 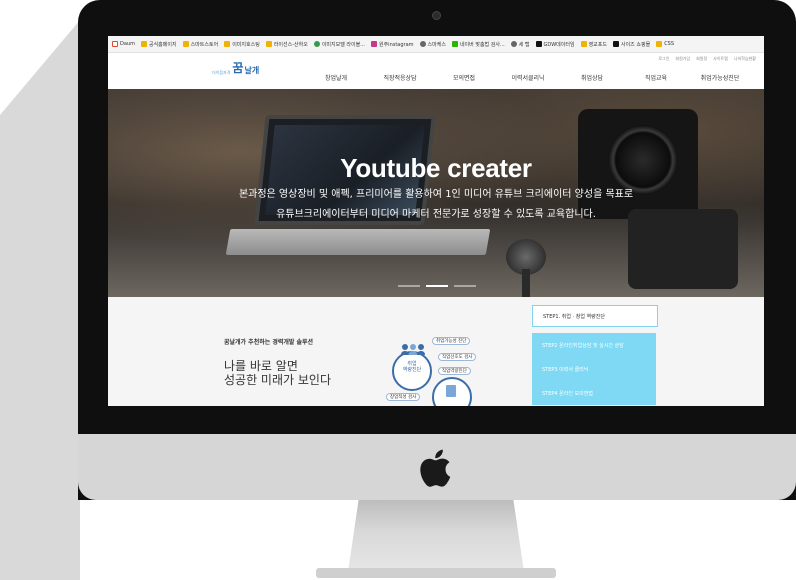 I want to click on util-link: 회원정, so click(x=701, y=59).